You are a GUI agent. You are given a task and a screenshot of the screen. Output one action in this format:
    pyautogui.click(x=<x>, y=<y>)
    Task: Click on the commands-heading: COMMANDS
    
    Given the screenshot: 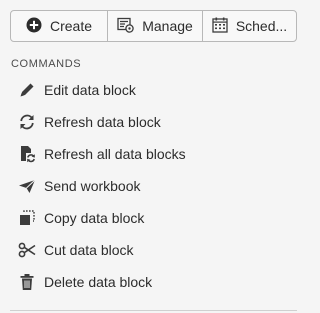 What is the action you would take?
    pyautogui.click(x=46, y=64)
    